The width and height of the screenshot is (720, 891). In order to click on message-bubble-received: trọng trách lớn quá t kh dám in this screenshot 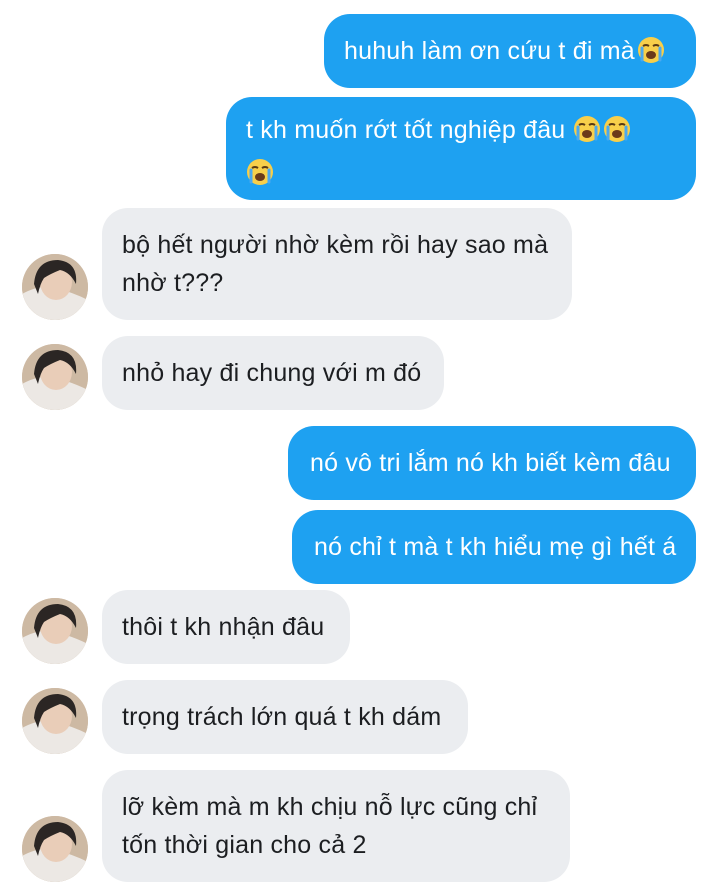, I will do `click(285, 717)`.